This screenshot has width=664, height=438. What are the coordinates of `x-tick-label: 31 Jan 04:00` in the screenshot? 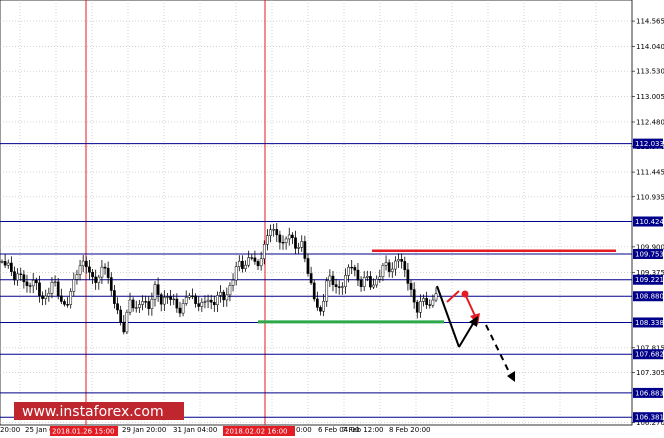 It's located at (195, 430).